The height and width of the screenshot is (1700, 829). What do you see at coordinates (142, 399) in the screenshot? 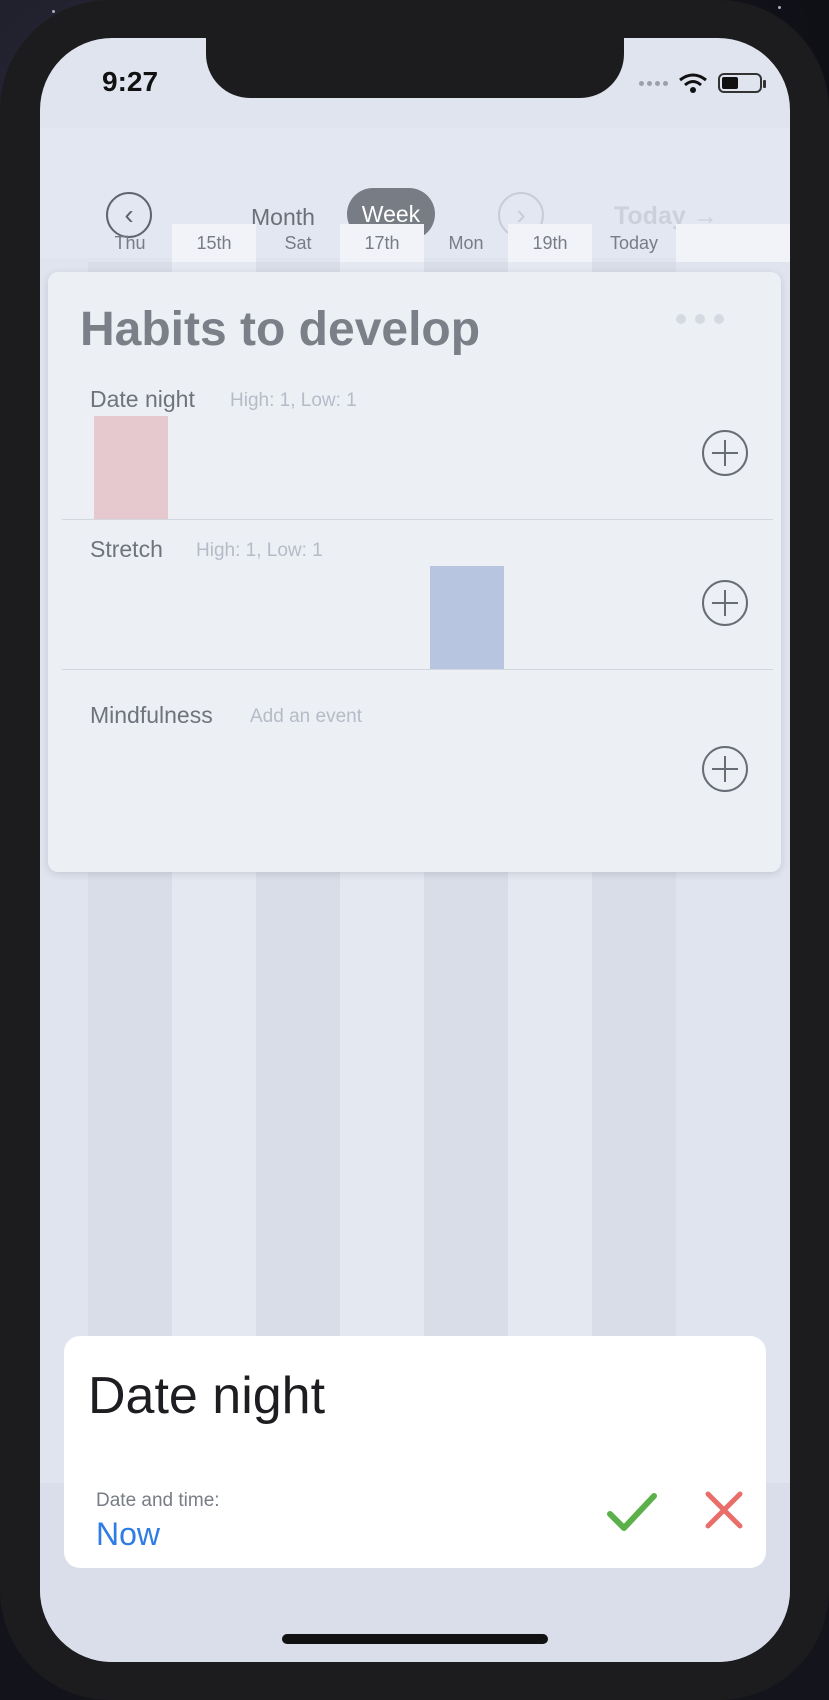
I see `habit-name: Date night` at bounding box center [142, 399].